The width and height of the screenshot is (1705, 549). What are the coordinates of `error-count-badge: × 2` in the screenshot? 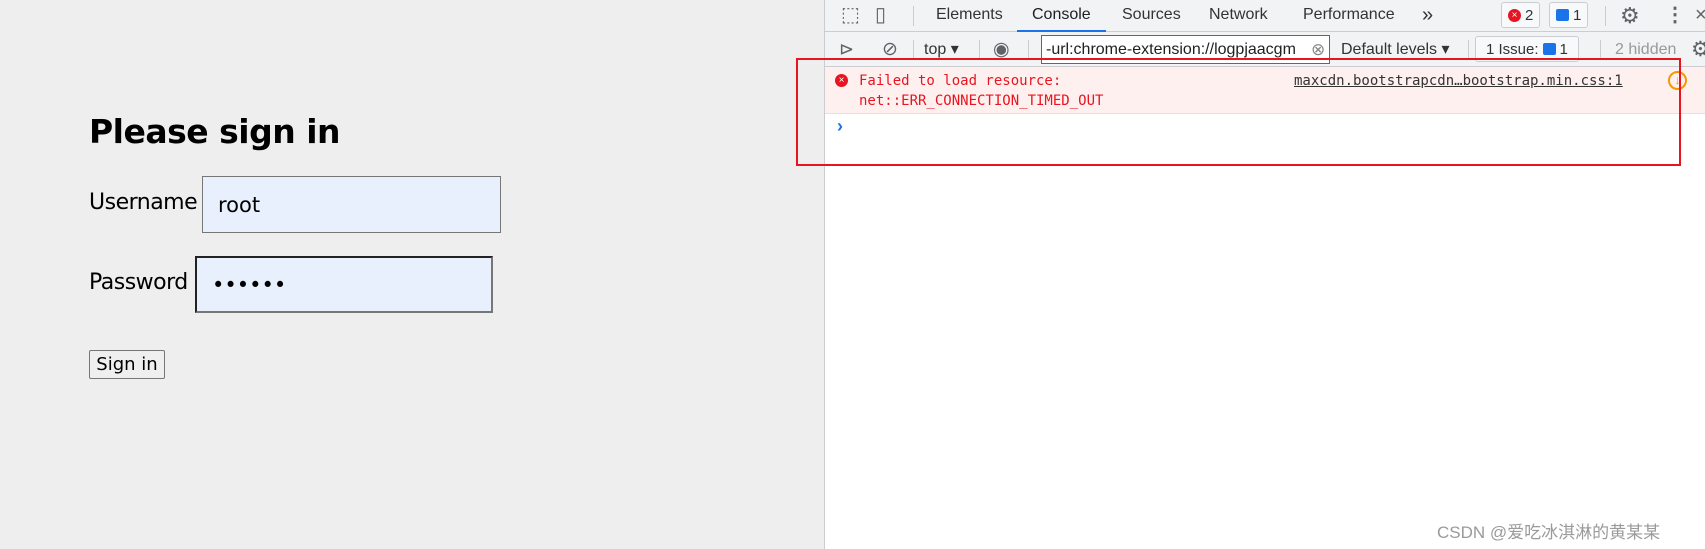 It's located at (1521, 15).